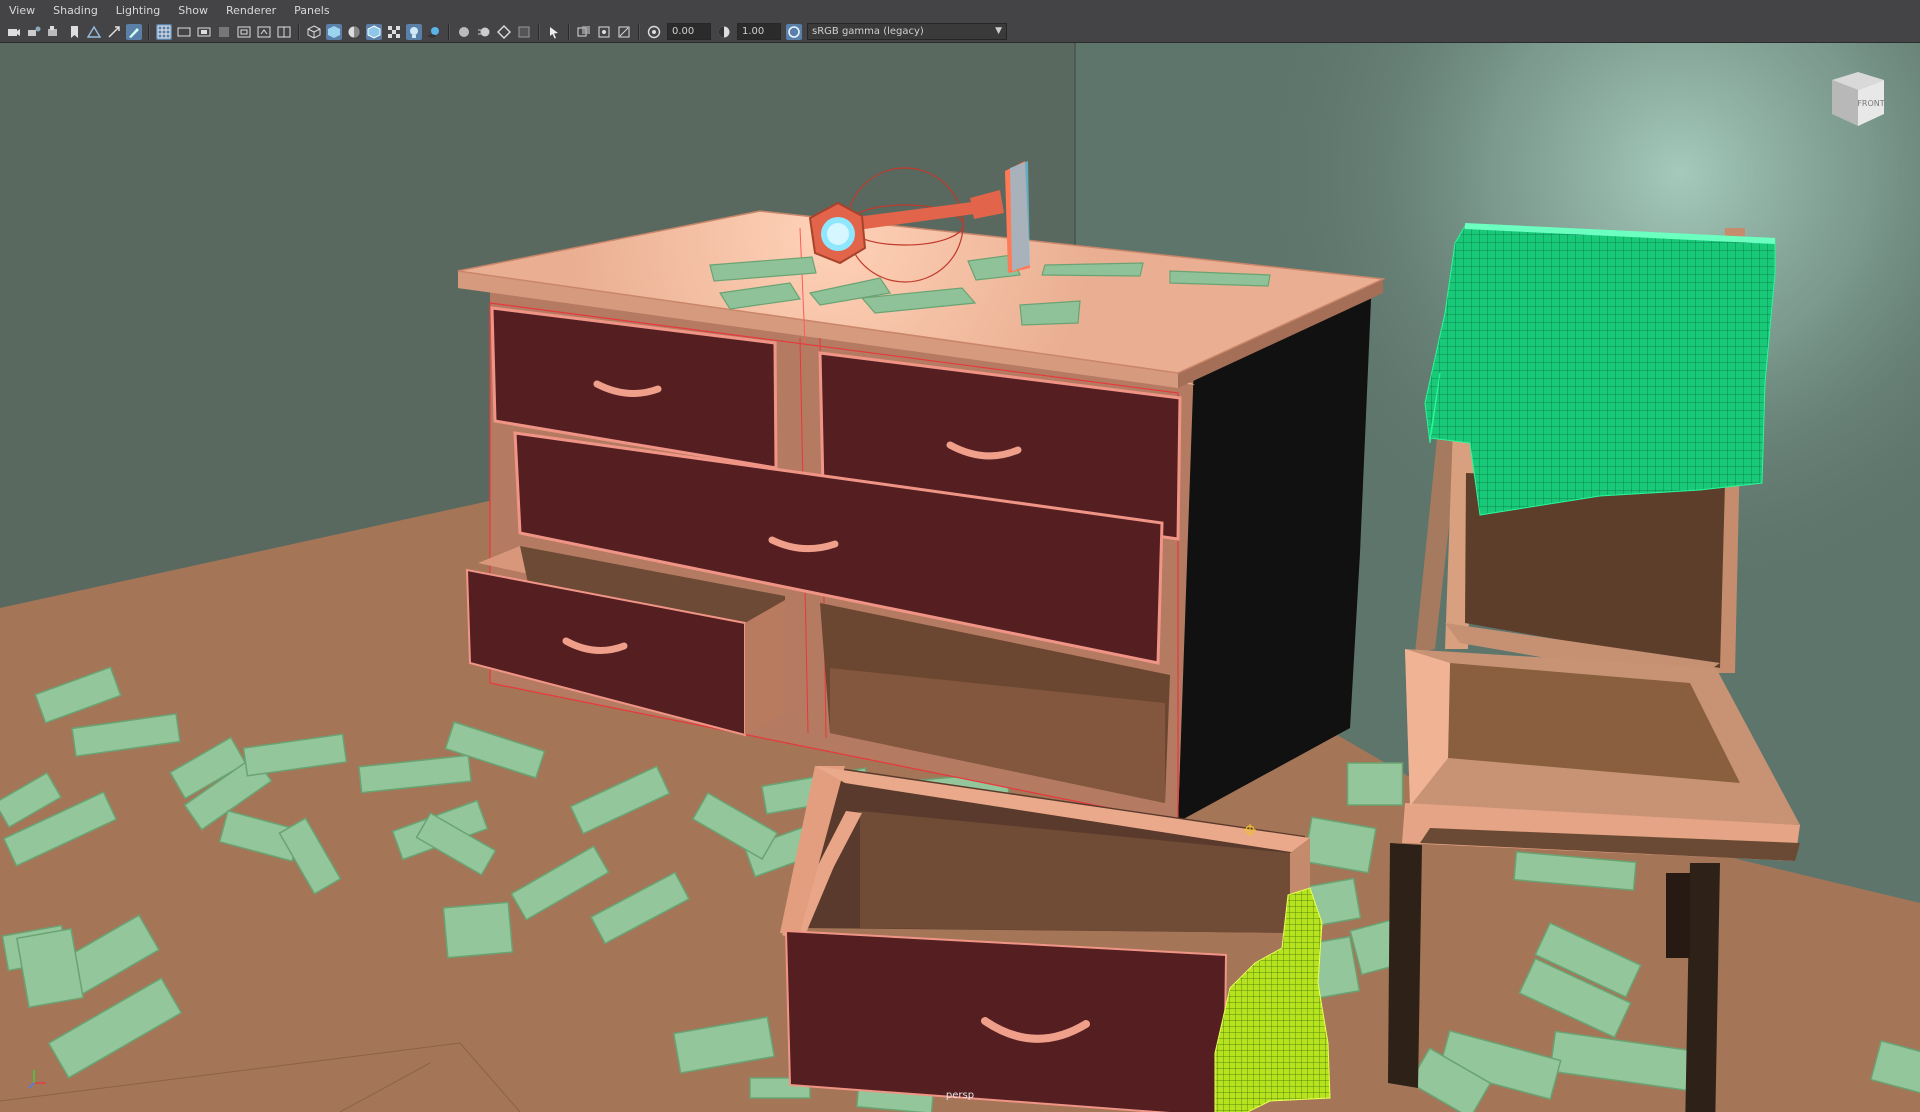  I want to click on grease-pencil-icon, so click(134, 31).